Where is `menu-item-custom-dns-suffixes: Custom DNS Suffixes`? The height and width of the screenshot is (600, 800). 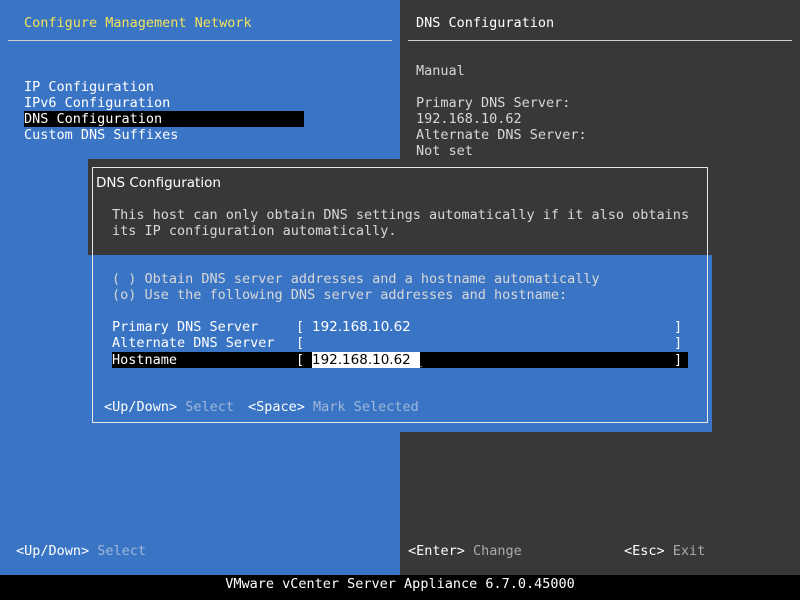
menu-item-custom-dns-suffixes: Custom DNS Suffixes is located at coordinates (164, 135).